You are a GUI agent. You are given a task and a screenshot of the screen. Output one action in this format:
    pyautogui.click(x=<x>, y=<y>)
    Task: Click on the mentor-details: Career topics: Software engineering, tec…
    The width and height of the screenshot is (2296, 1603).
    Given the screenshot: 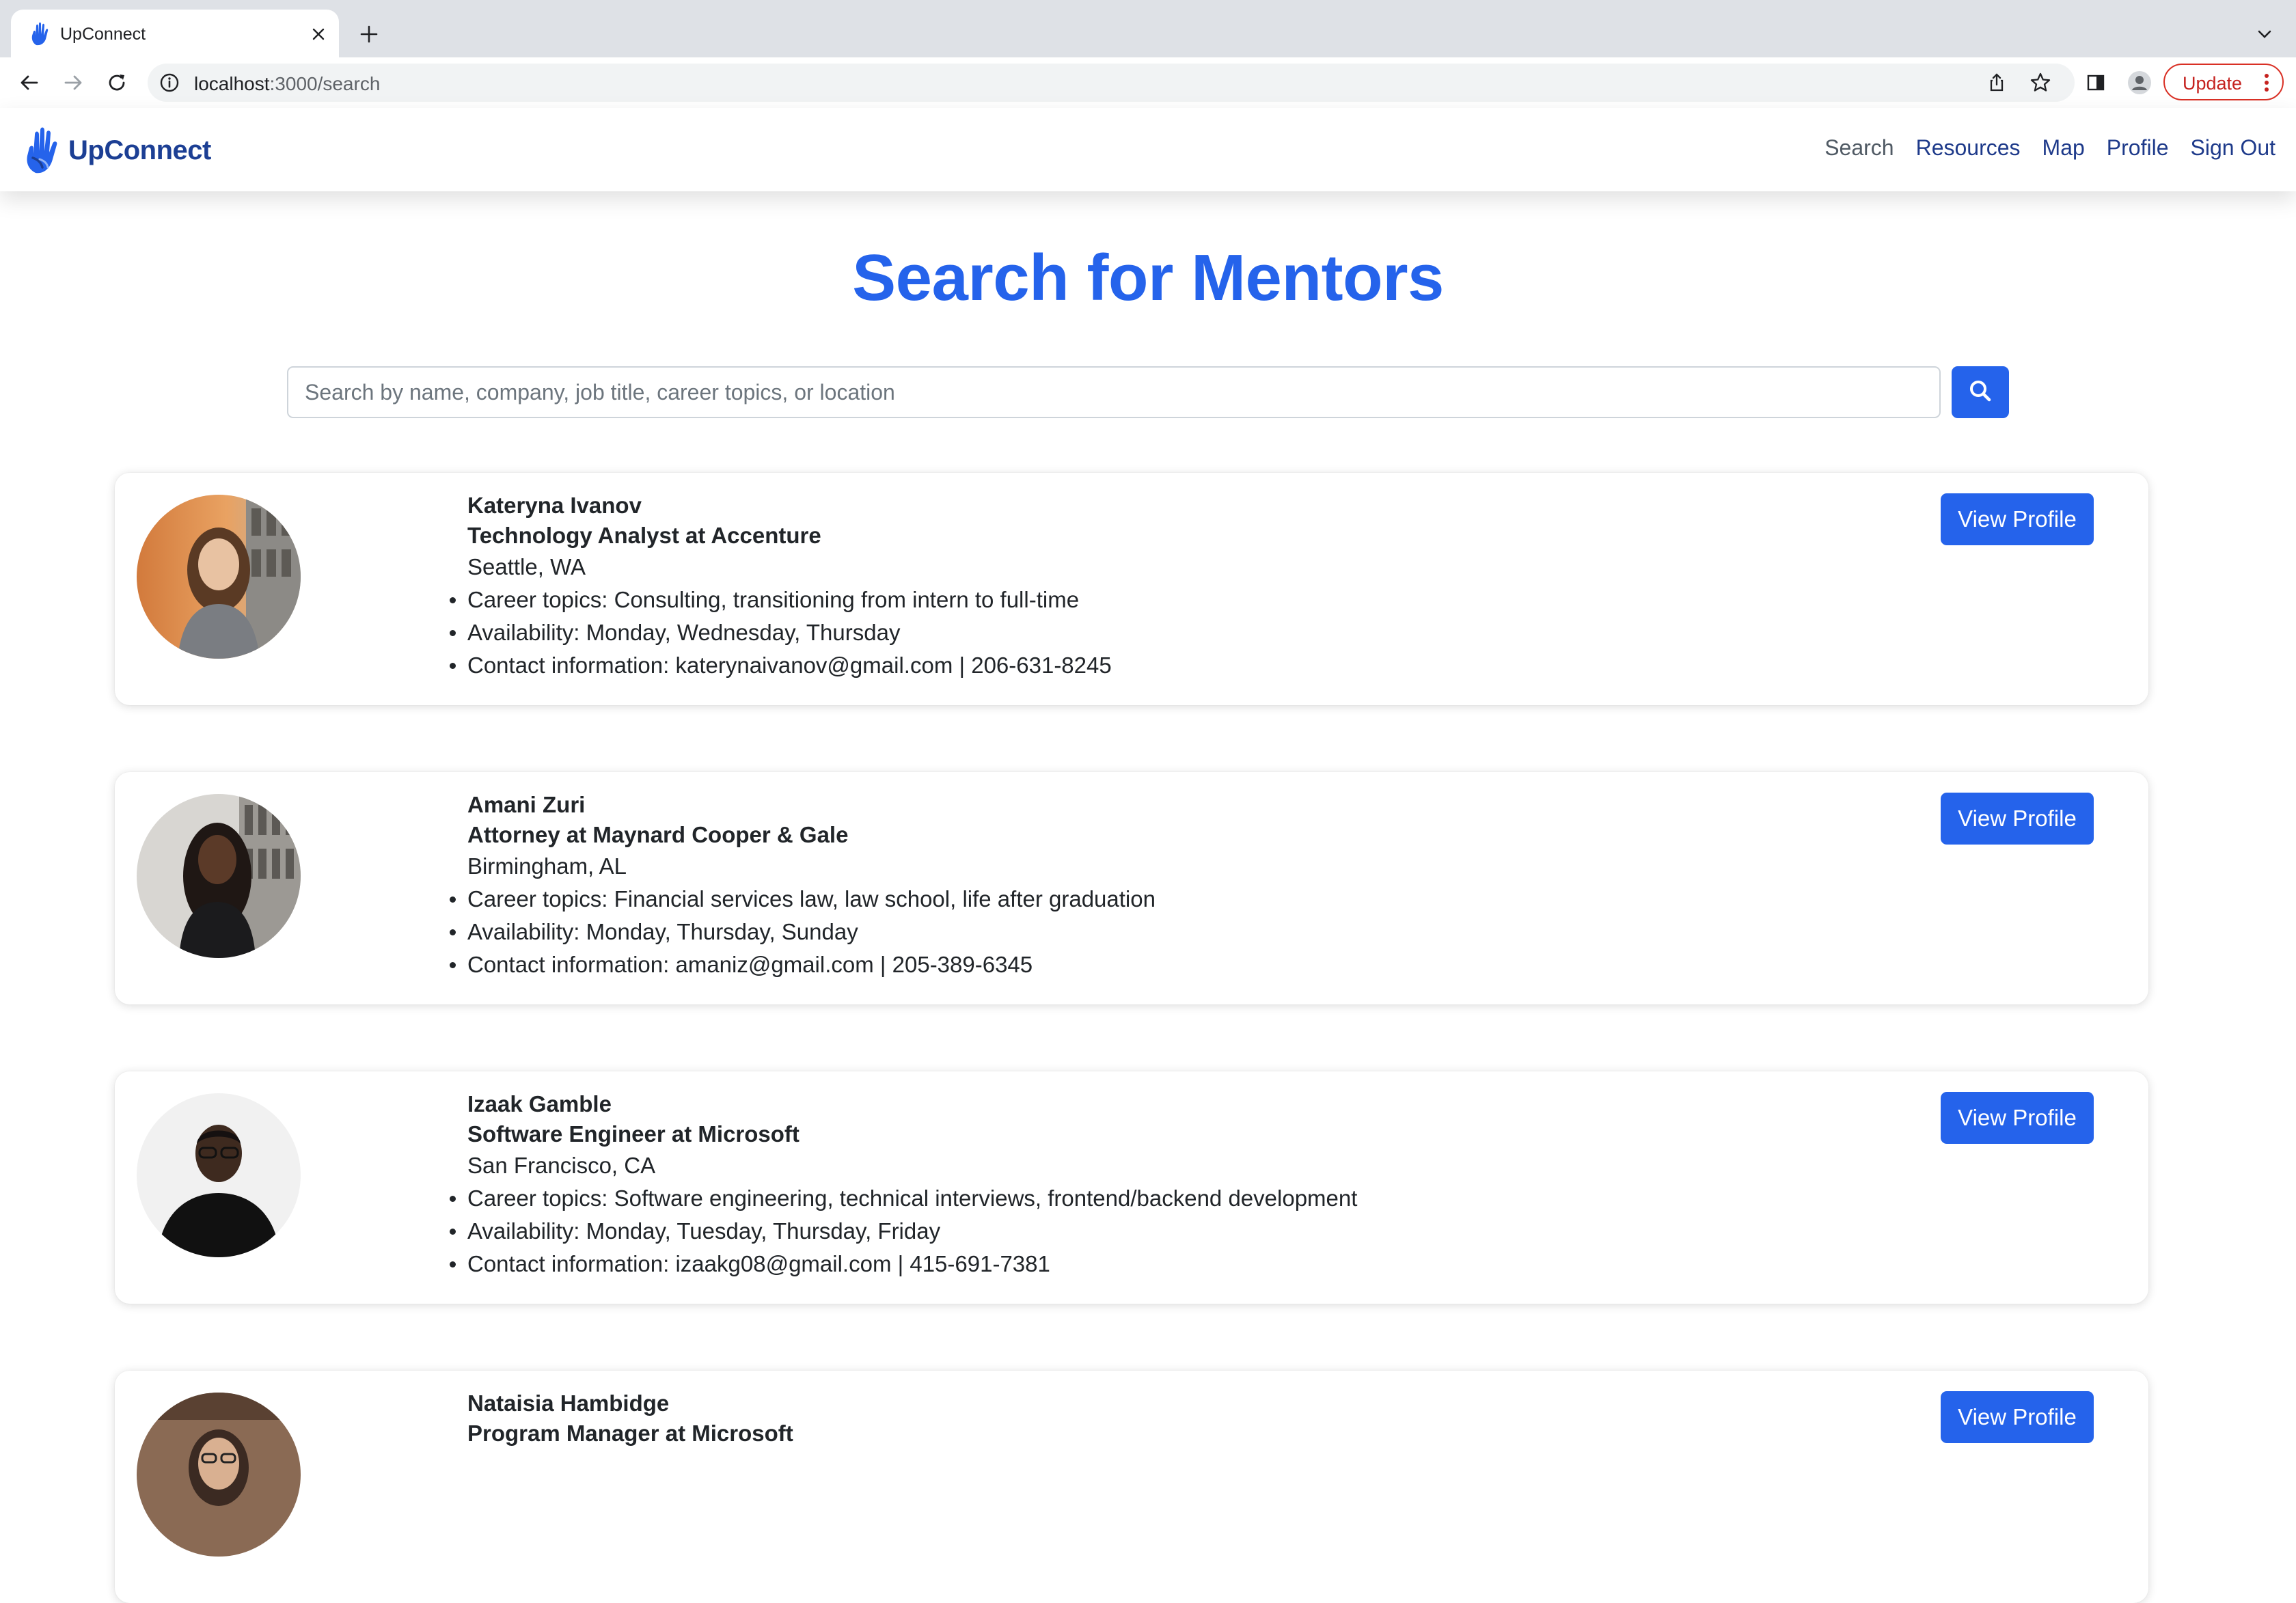 What is the action you would take?
    pyautogui.click(x=903, y=1231)
    